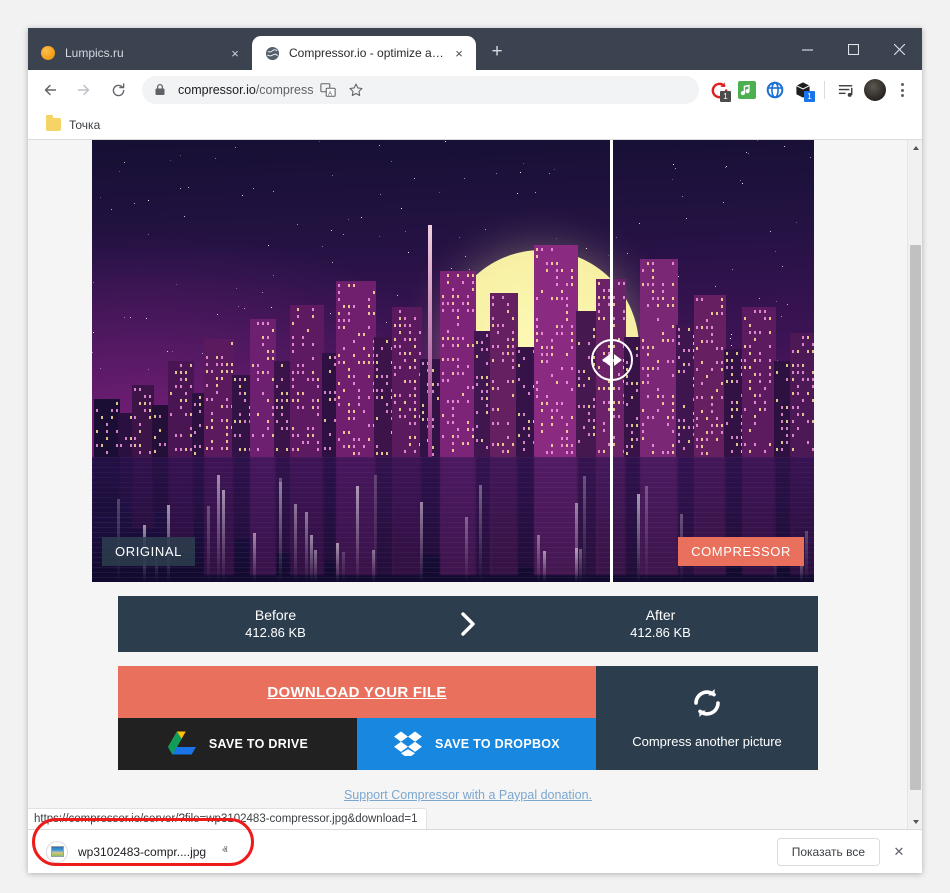 The width and height of the screenshot is (950, 893). Describe the element at coordinates (475, 851) in the screenshot. I see `downloads-shelf: wp3102483-compr....jpg ⱏ Показать все ✕` at that location.